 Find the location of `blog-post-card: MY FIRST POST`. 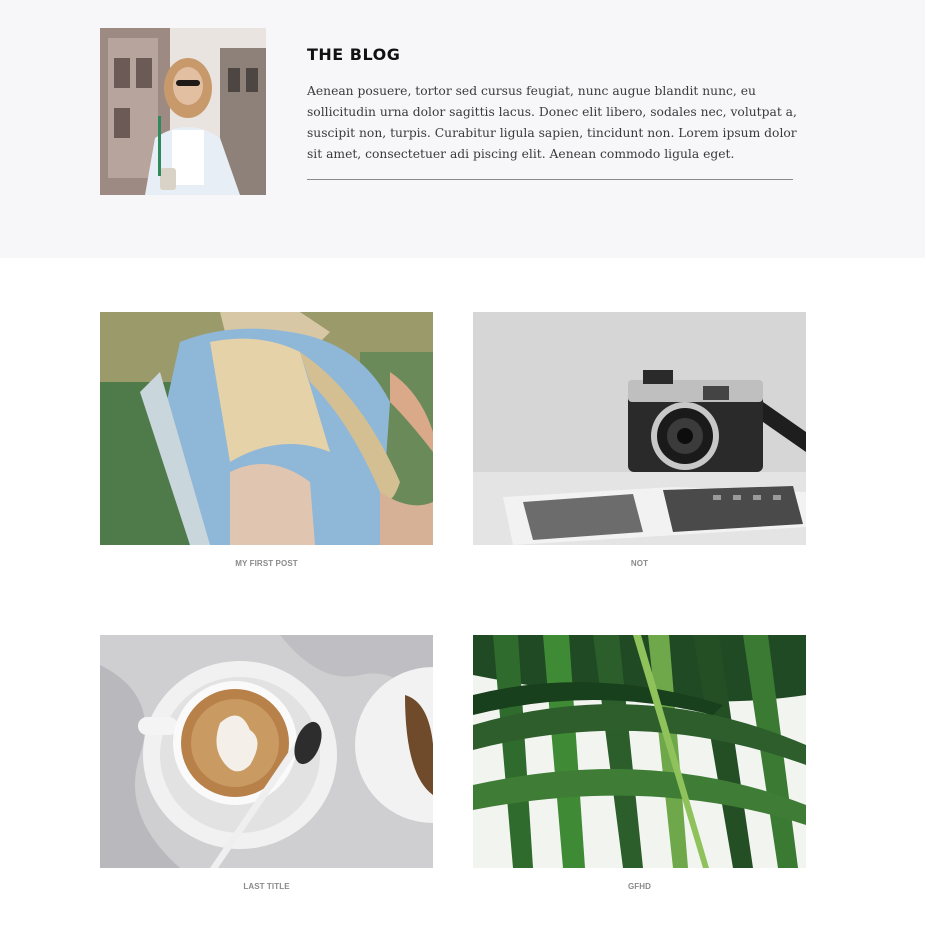

blog-post-card: MY FIRST POST is located at coordinates (266, 440).